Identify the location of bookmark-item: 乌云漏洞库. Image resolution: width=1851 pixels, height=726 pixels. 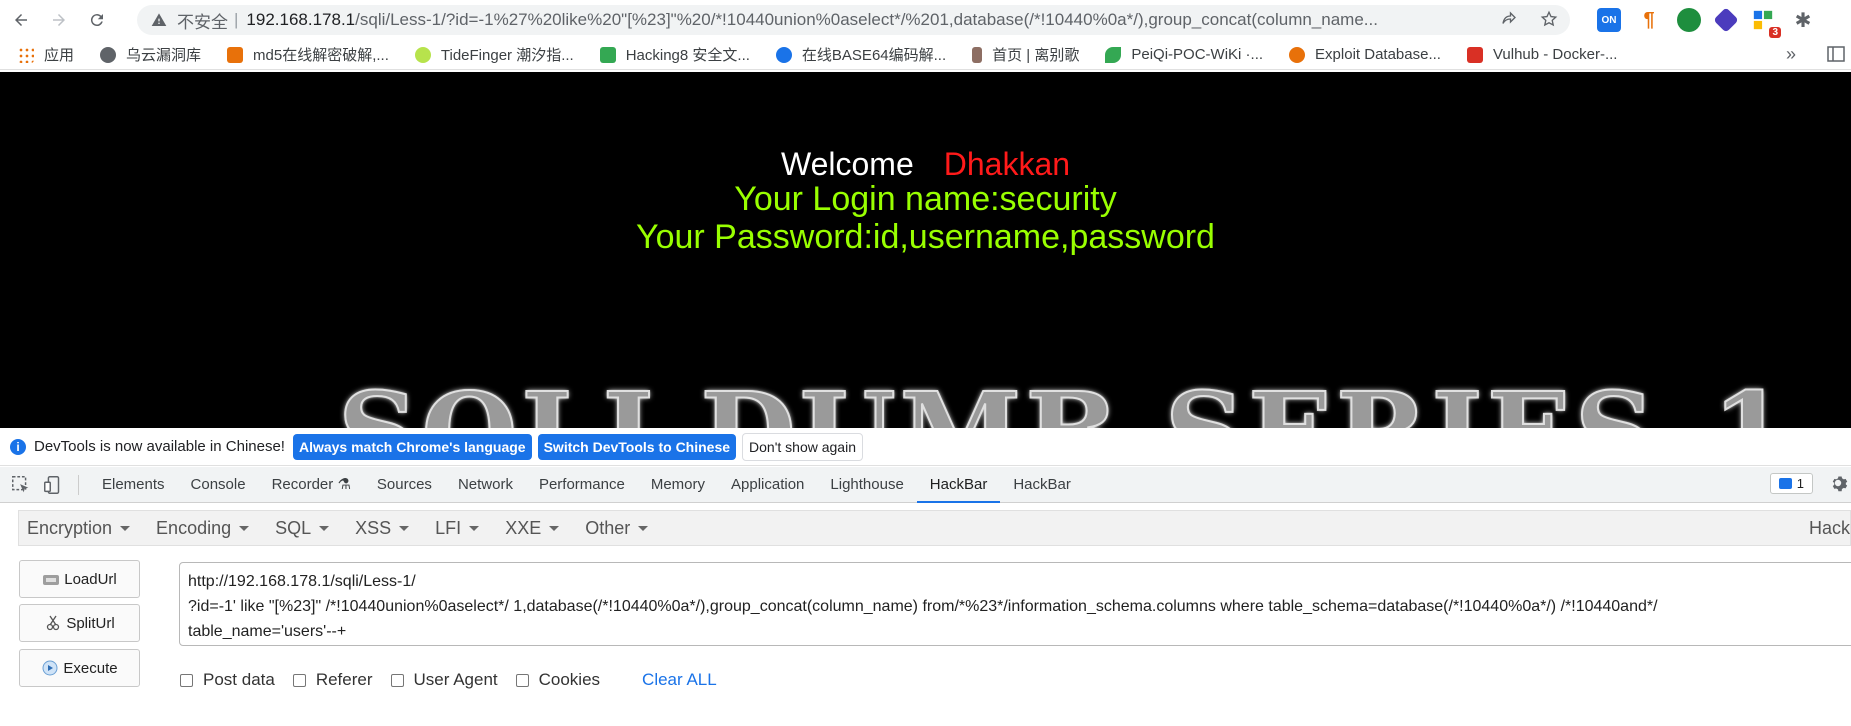
(150, 54).